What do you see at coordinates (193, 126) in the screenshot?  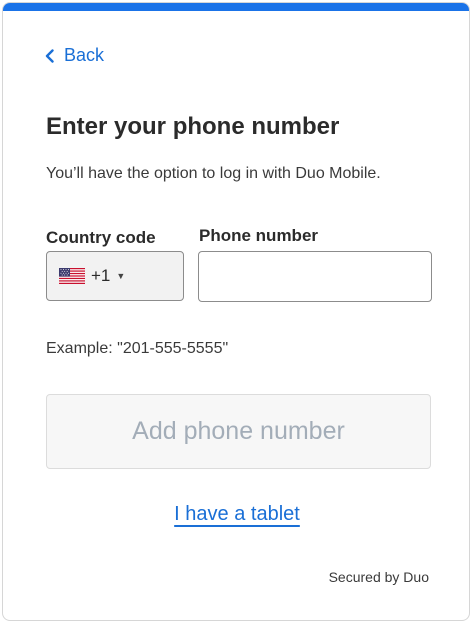 I see `page-title: Enter your phone number` at bounding box center [193, 126].